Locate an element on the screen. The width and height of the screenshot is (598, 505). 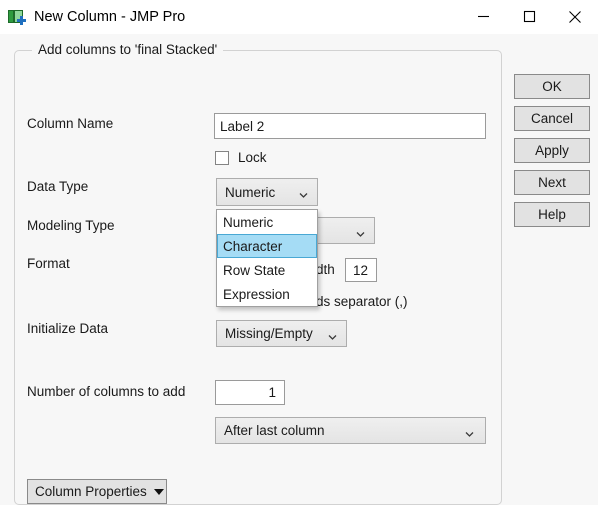
lock-checkbox: Lock is located at coordinates (241, 157).